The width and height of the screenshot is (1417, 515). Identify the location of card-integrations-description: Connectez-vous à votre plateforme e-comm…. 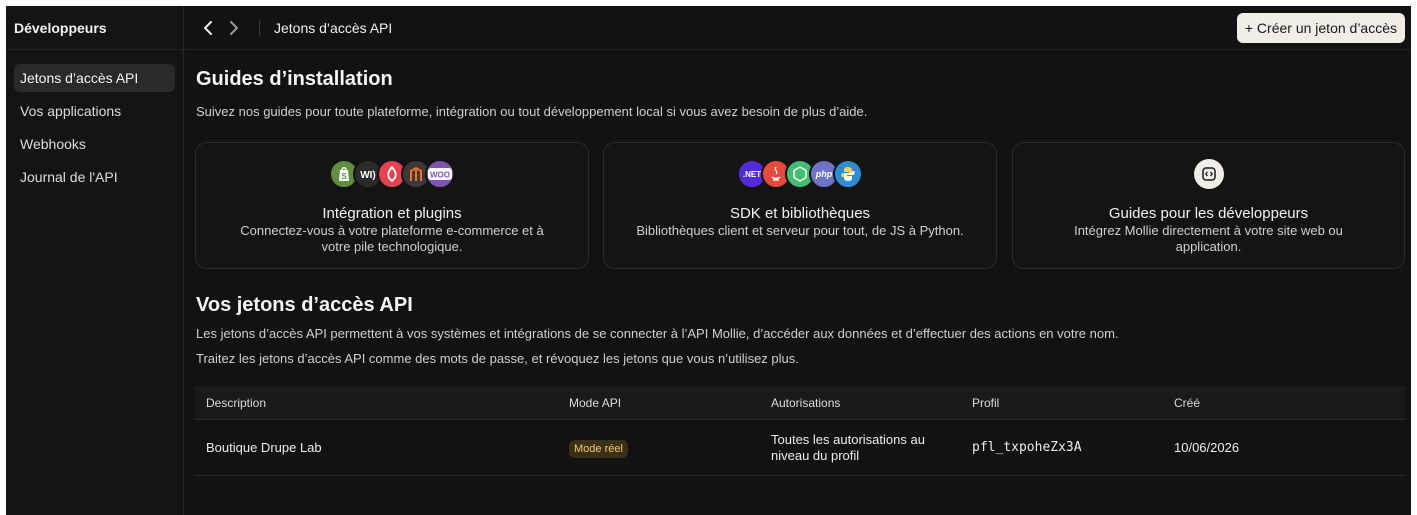
(392, 238).